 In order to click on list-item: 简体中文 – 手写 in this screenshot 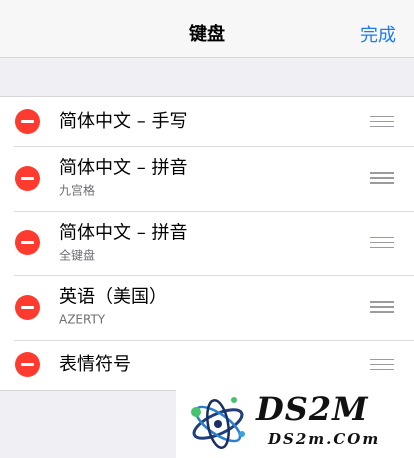, I will do `click(207, 121)`.